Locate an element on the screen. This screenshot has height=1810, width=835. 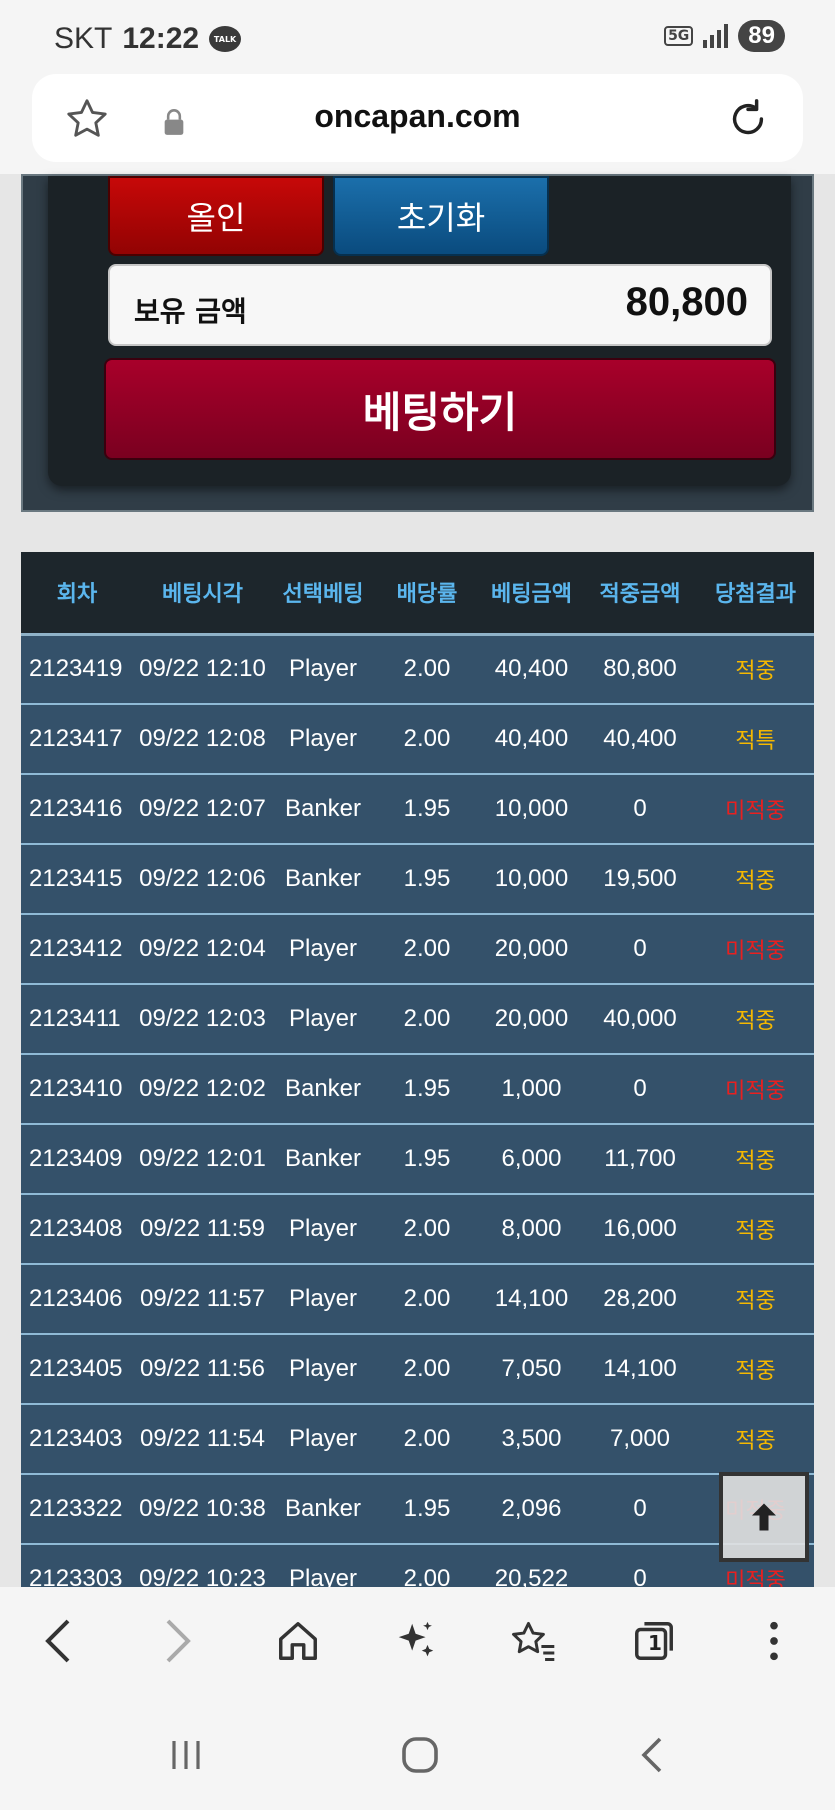
cell-round: 2123303 is located at coordinates (77, 1565).